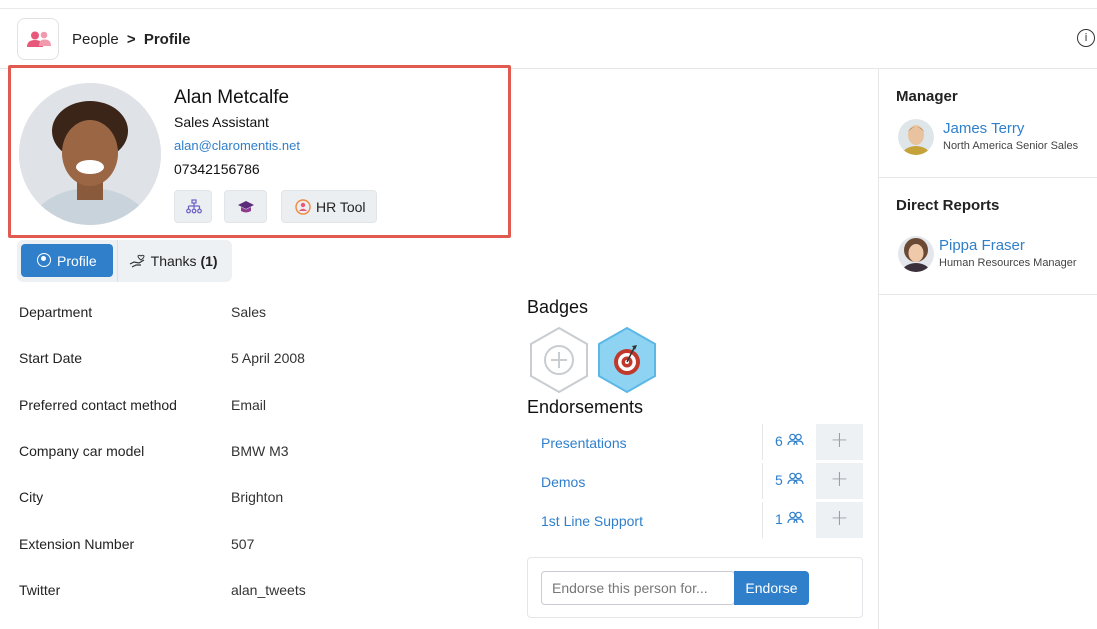  Describe the element at coordinates (948, 205) in the screenshot. I see `direct-reports-title: Direct Reports` at that location.